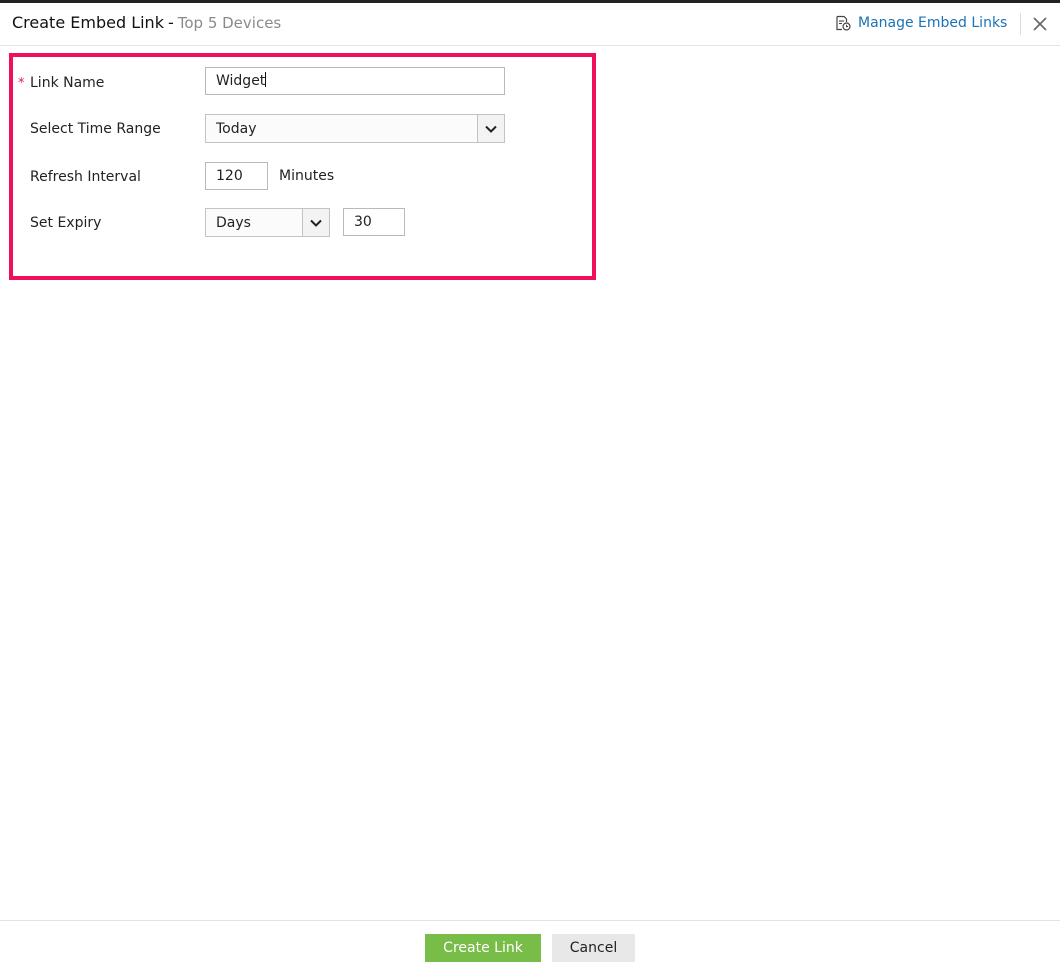 The width and height of the screenshot is (1060, 966). I want to click on create-link-button: Create Link, so click(483, 948).